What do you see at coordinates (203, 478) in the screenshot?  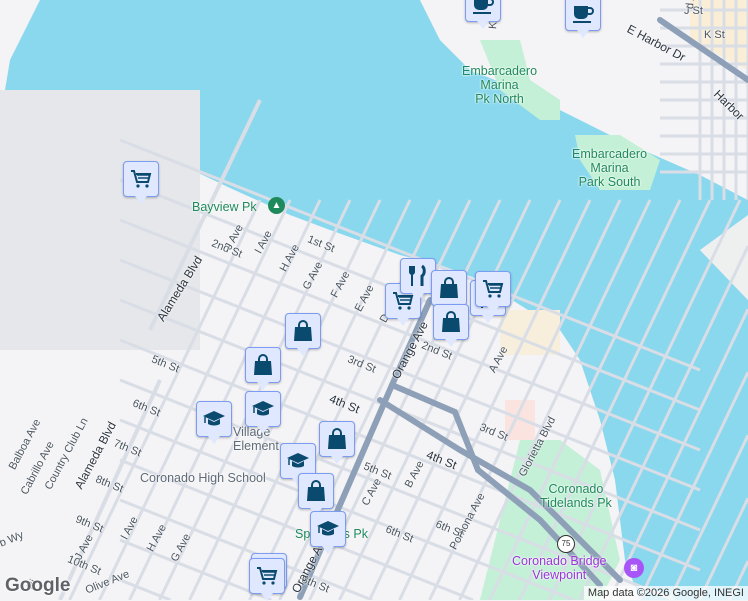 I see `school-label-coronado-high: Coronado High School` at bounding box center [203, 478].